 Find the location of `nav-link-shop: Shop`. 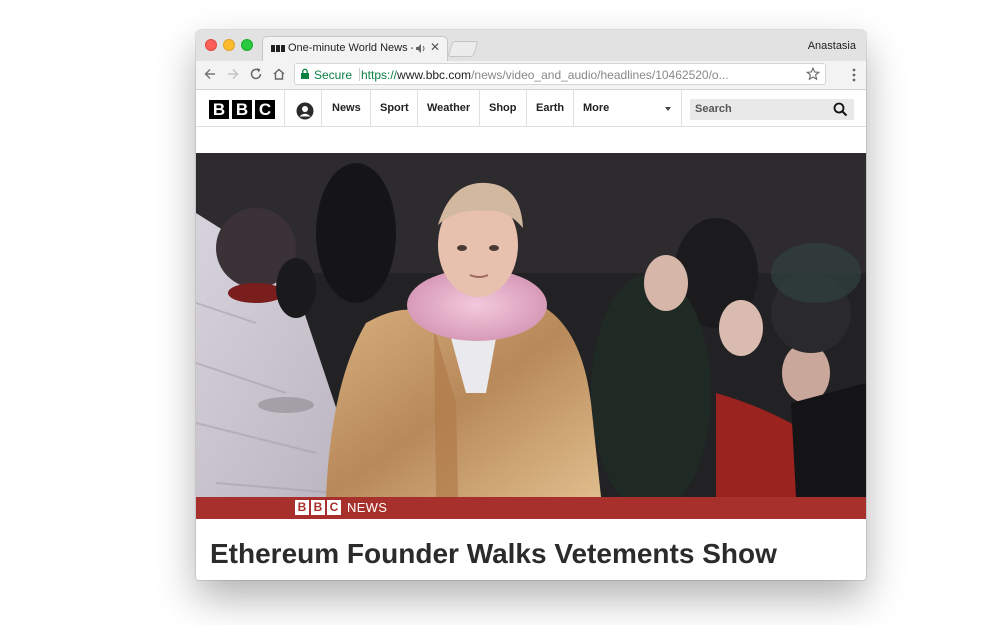

nav-link-shop: Shop is located at coordinates (503, 108).